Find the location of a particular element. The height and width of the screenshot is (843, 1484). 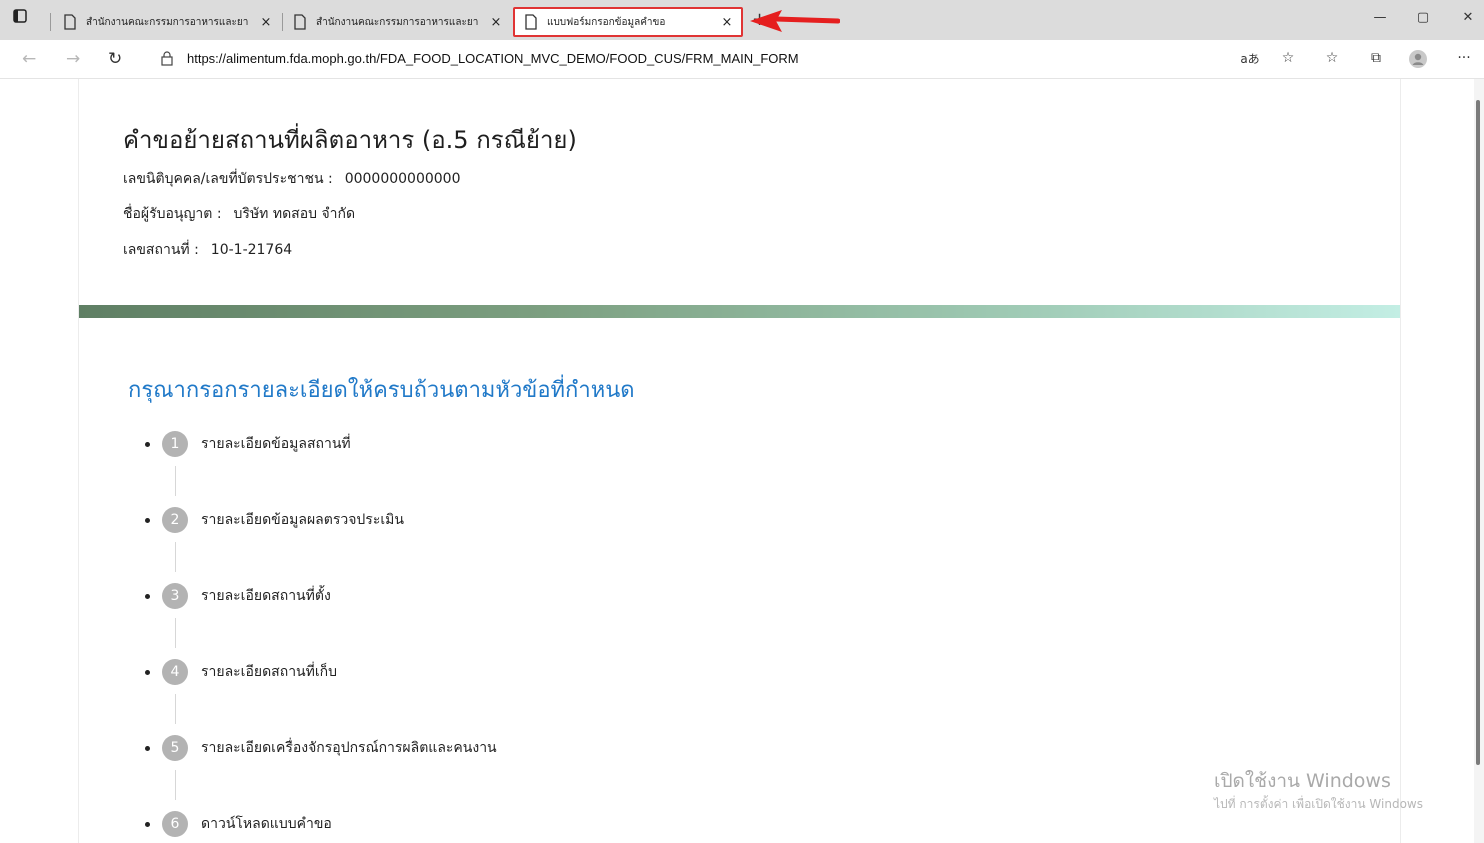

tab-1-title: สำนักงานคณะกรรมการอาหารและยา is located at coordinates (167, 22).